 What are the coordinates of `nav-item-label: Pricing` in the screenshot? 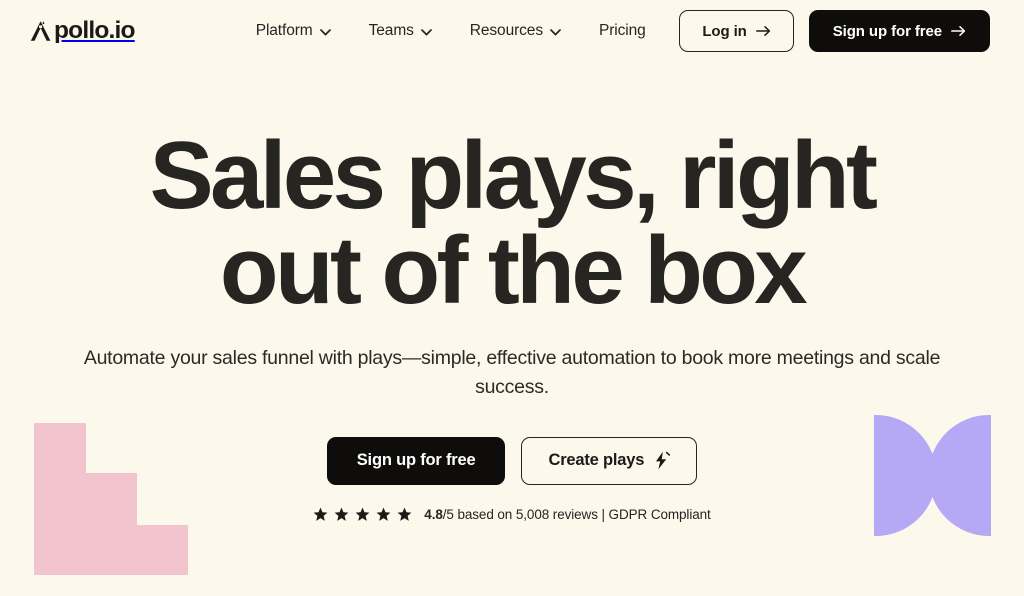 It's located at (622, 30).